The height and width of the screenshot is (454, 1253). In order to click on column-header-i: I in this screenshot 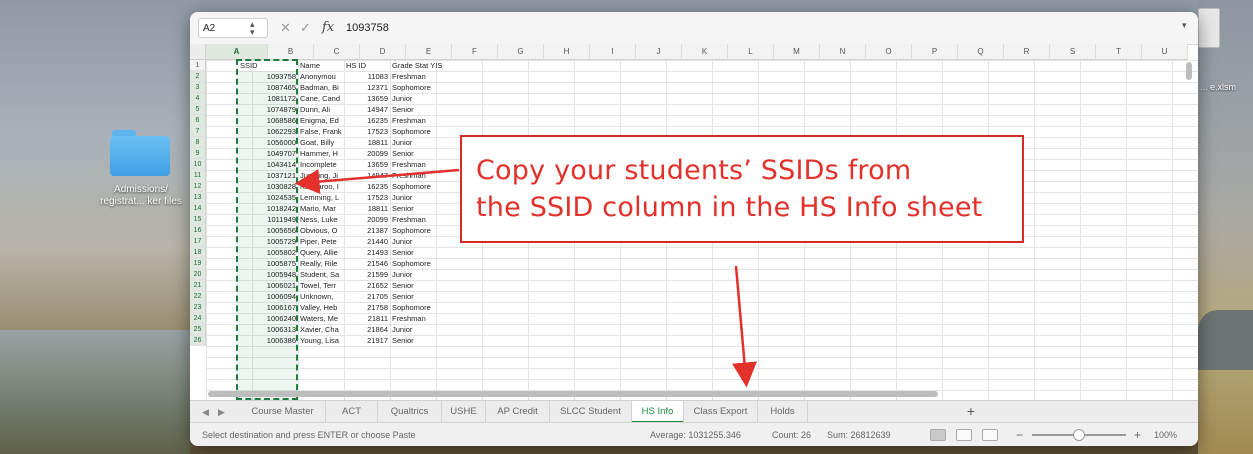, I will do `click(613, 52)`.